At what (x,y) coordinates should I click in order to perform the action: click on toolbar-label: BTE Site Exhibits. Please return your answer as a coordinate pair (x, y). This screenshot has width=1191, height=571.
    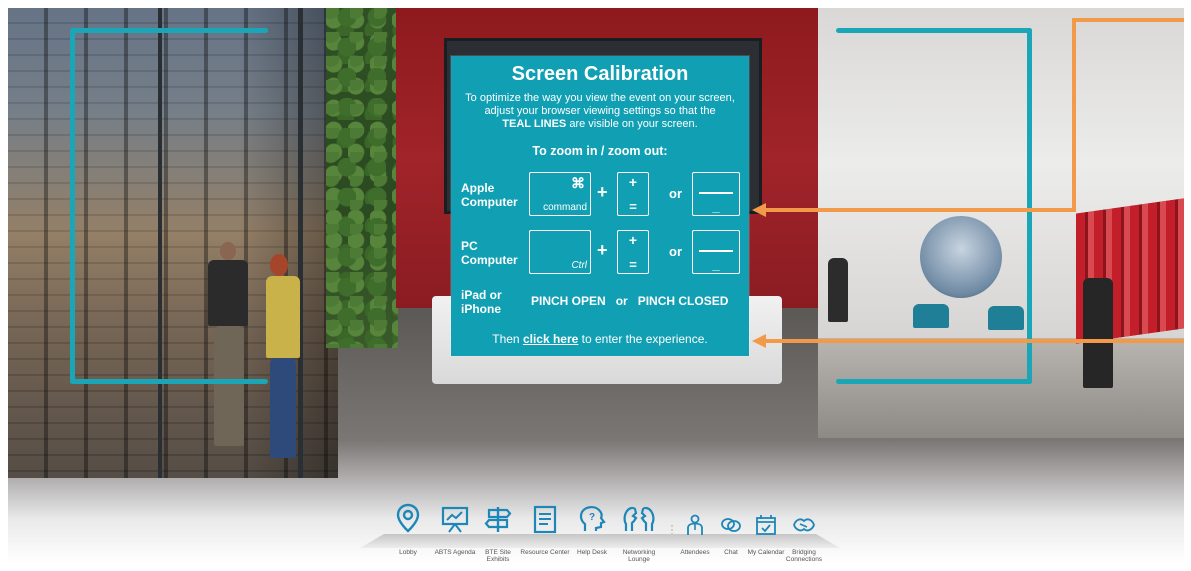
    Looking at the image, I should click on (498, 556).